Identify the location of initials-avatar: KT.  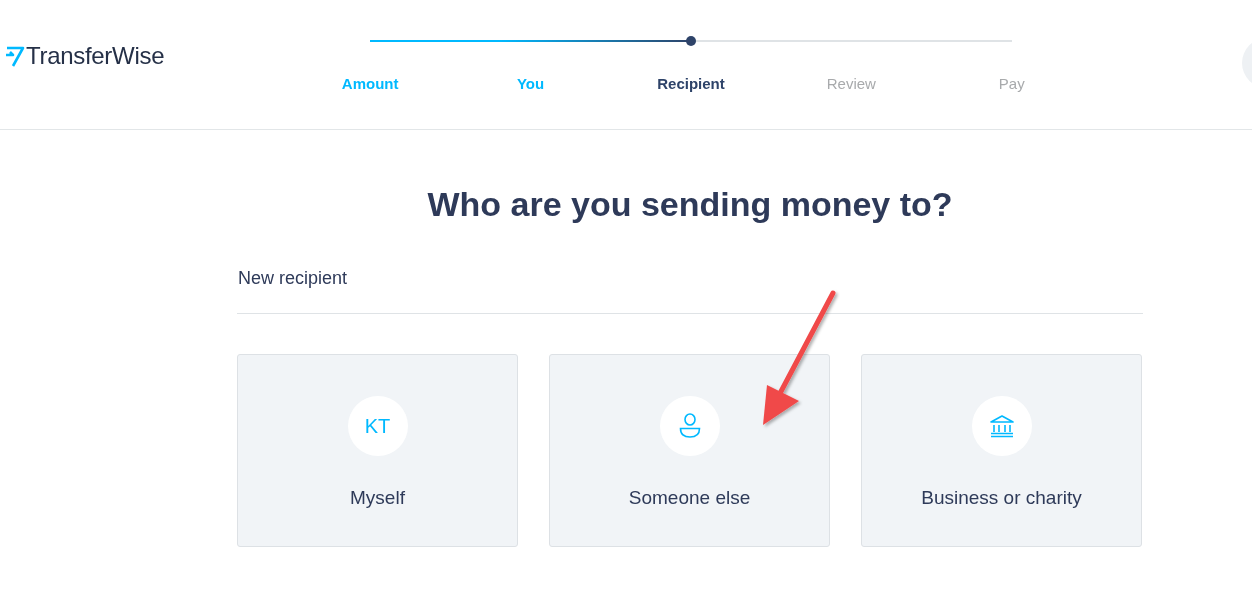
(377, 426).